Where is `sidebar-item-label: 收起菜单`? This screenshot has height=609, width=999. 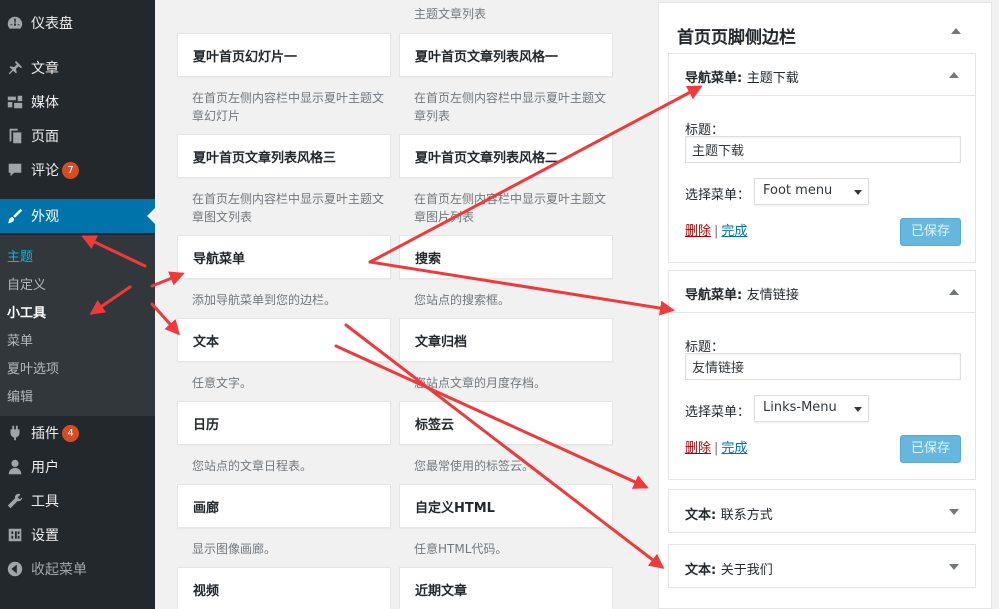
sidebar-item-label: 收起菜单 is located at coordinates (59, 570).